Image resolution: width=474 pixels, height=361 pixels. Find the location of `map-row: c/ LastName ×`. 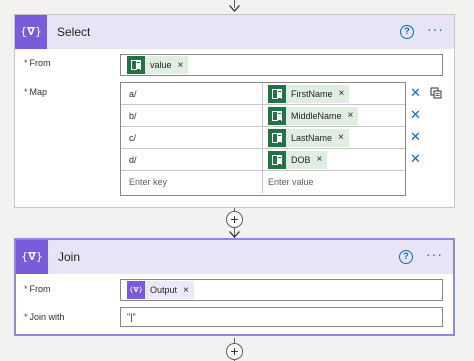

map-row: c/ LastName × is located at coordinates (263, 138).